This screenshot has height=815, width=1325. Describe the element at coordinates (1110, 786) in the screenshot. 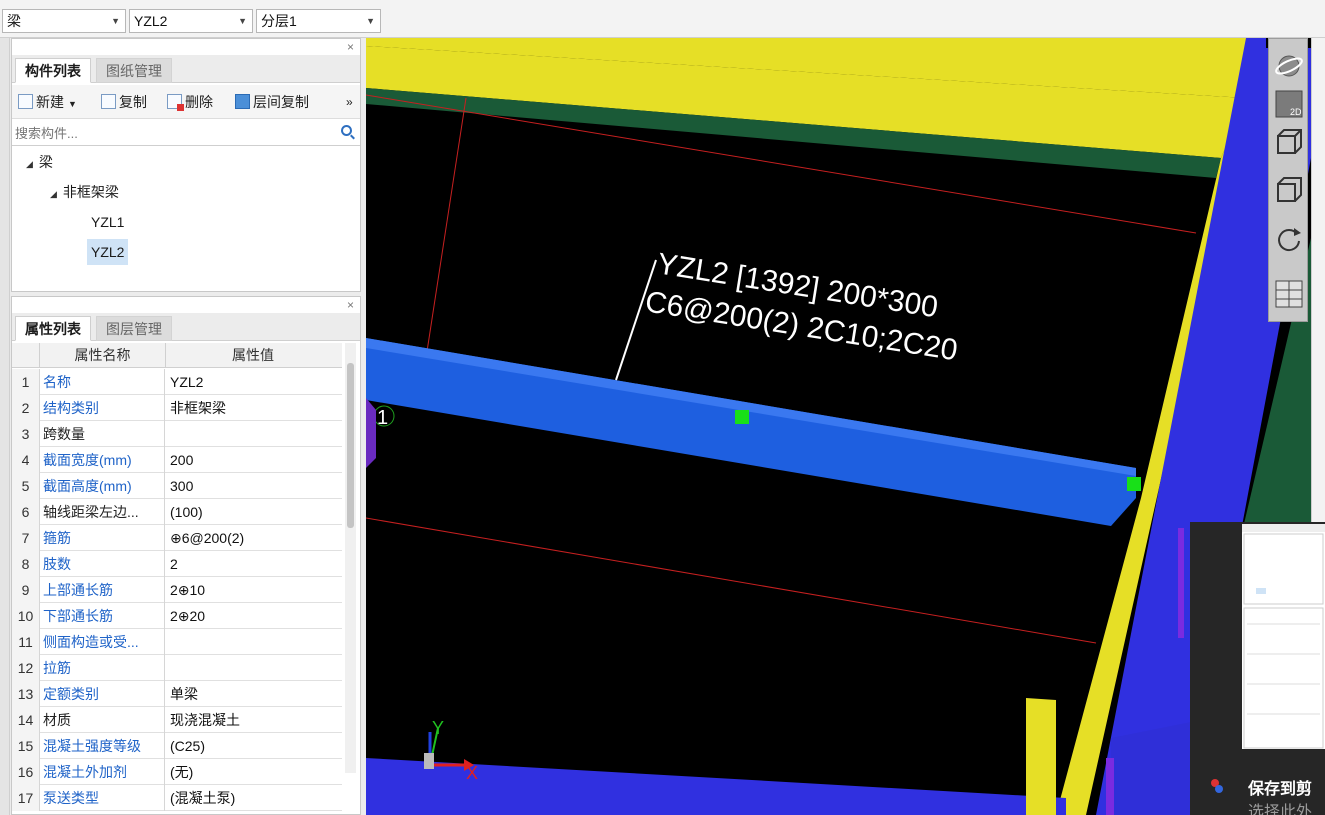

I see `purple-column-right` at that location.